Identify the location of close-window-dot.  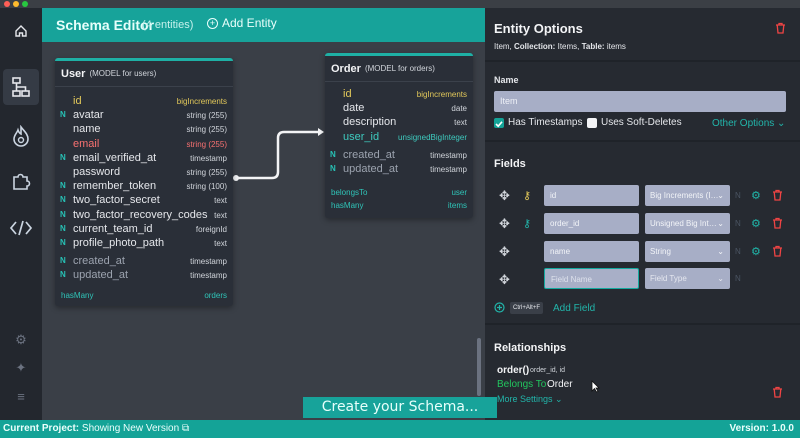
(7, 4).